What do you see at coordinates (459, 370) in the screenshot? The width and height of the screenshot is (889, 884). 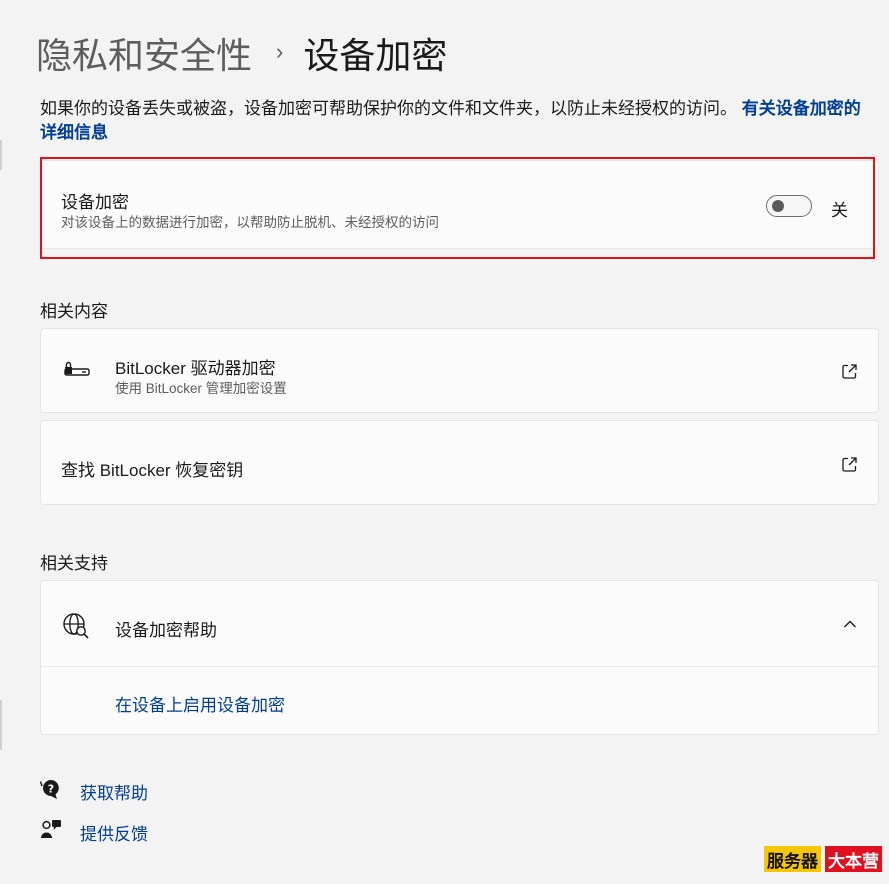 I see `bitlocker-drive-encryption-card: BitLocker 驱动器加密 使用 BitLocker 管理加密设置` at bounding box center [459, 370].